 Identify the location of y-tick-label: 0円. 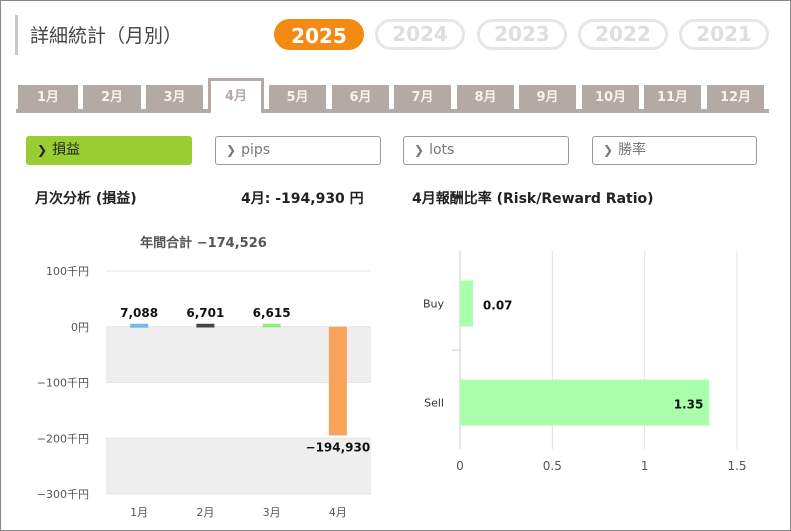
(80, 327).